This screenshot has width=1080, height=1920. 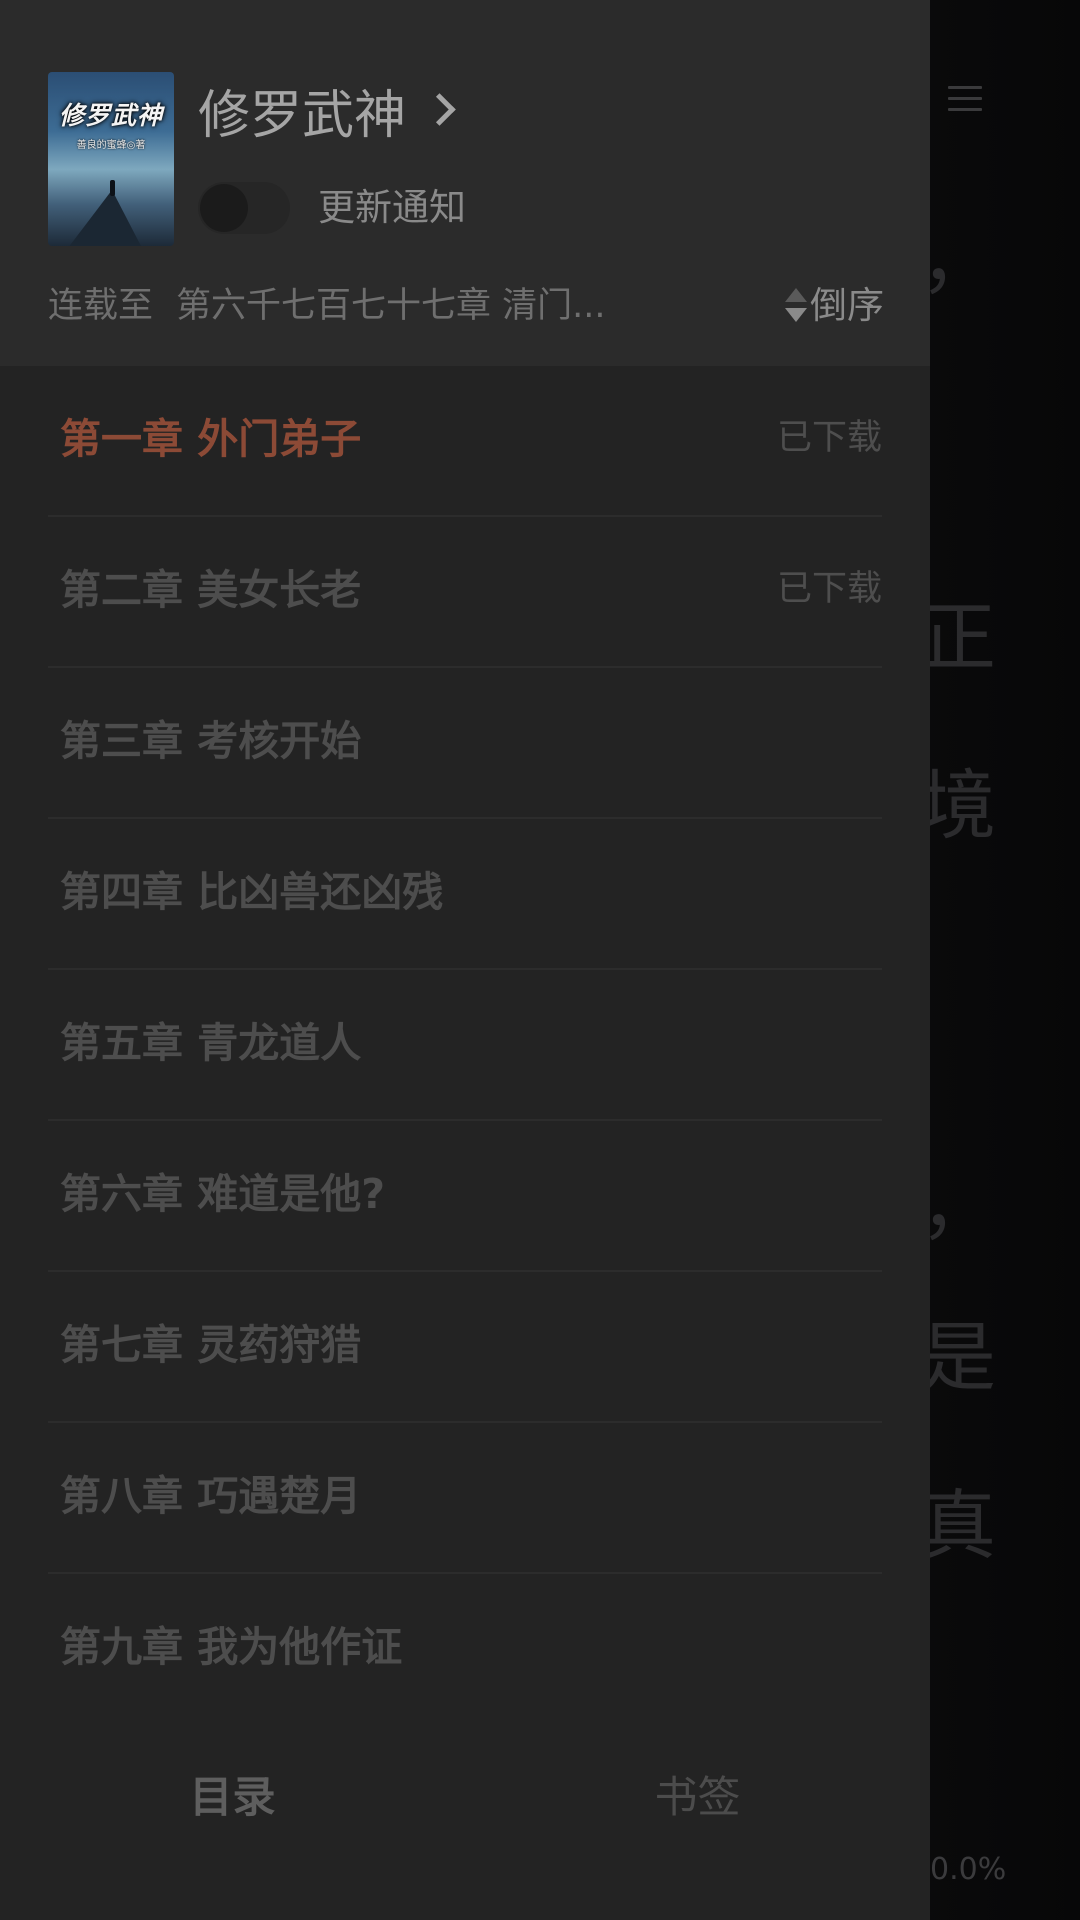 I want to click on cover-rock-art, so click(x=105, y=218).